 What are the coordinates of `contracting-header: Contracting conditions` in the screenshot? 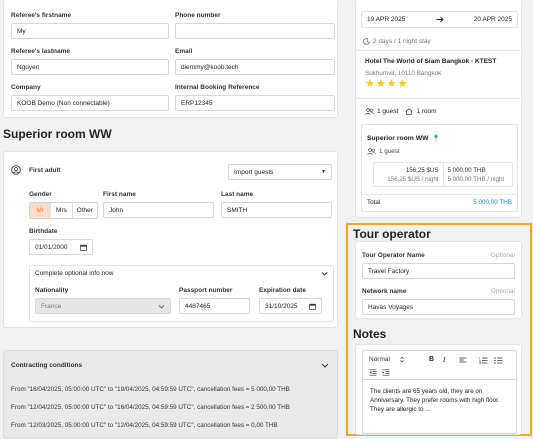 It's located at (170, 365).